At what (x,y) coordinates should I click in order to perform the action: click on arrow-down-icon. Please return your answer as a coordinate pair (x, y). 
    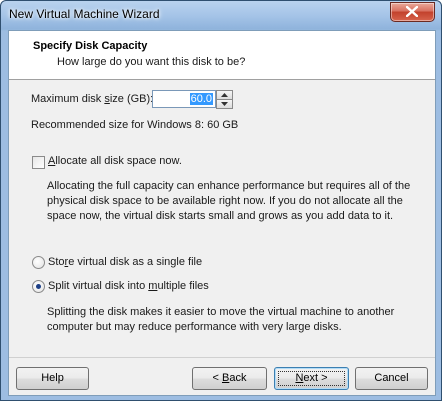
    Looking at the image, I should click on (224, 104).